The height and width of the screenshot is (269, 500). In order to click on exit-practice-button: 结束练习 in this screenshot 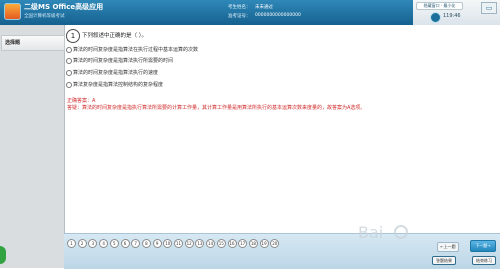, I will do `click(484, 260)`.